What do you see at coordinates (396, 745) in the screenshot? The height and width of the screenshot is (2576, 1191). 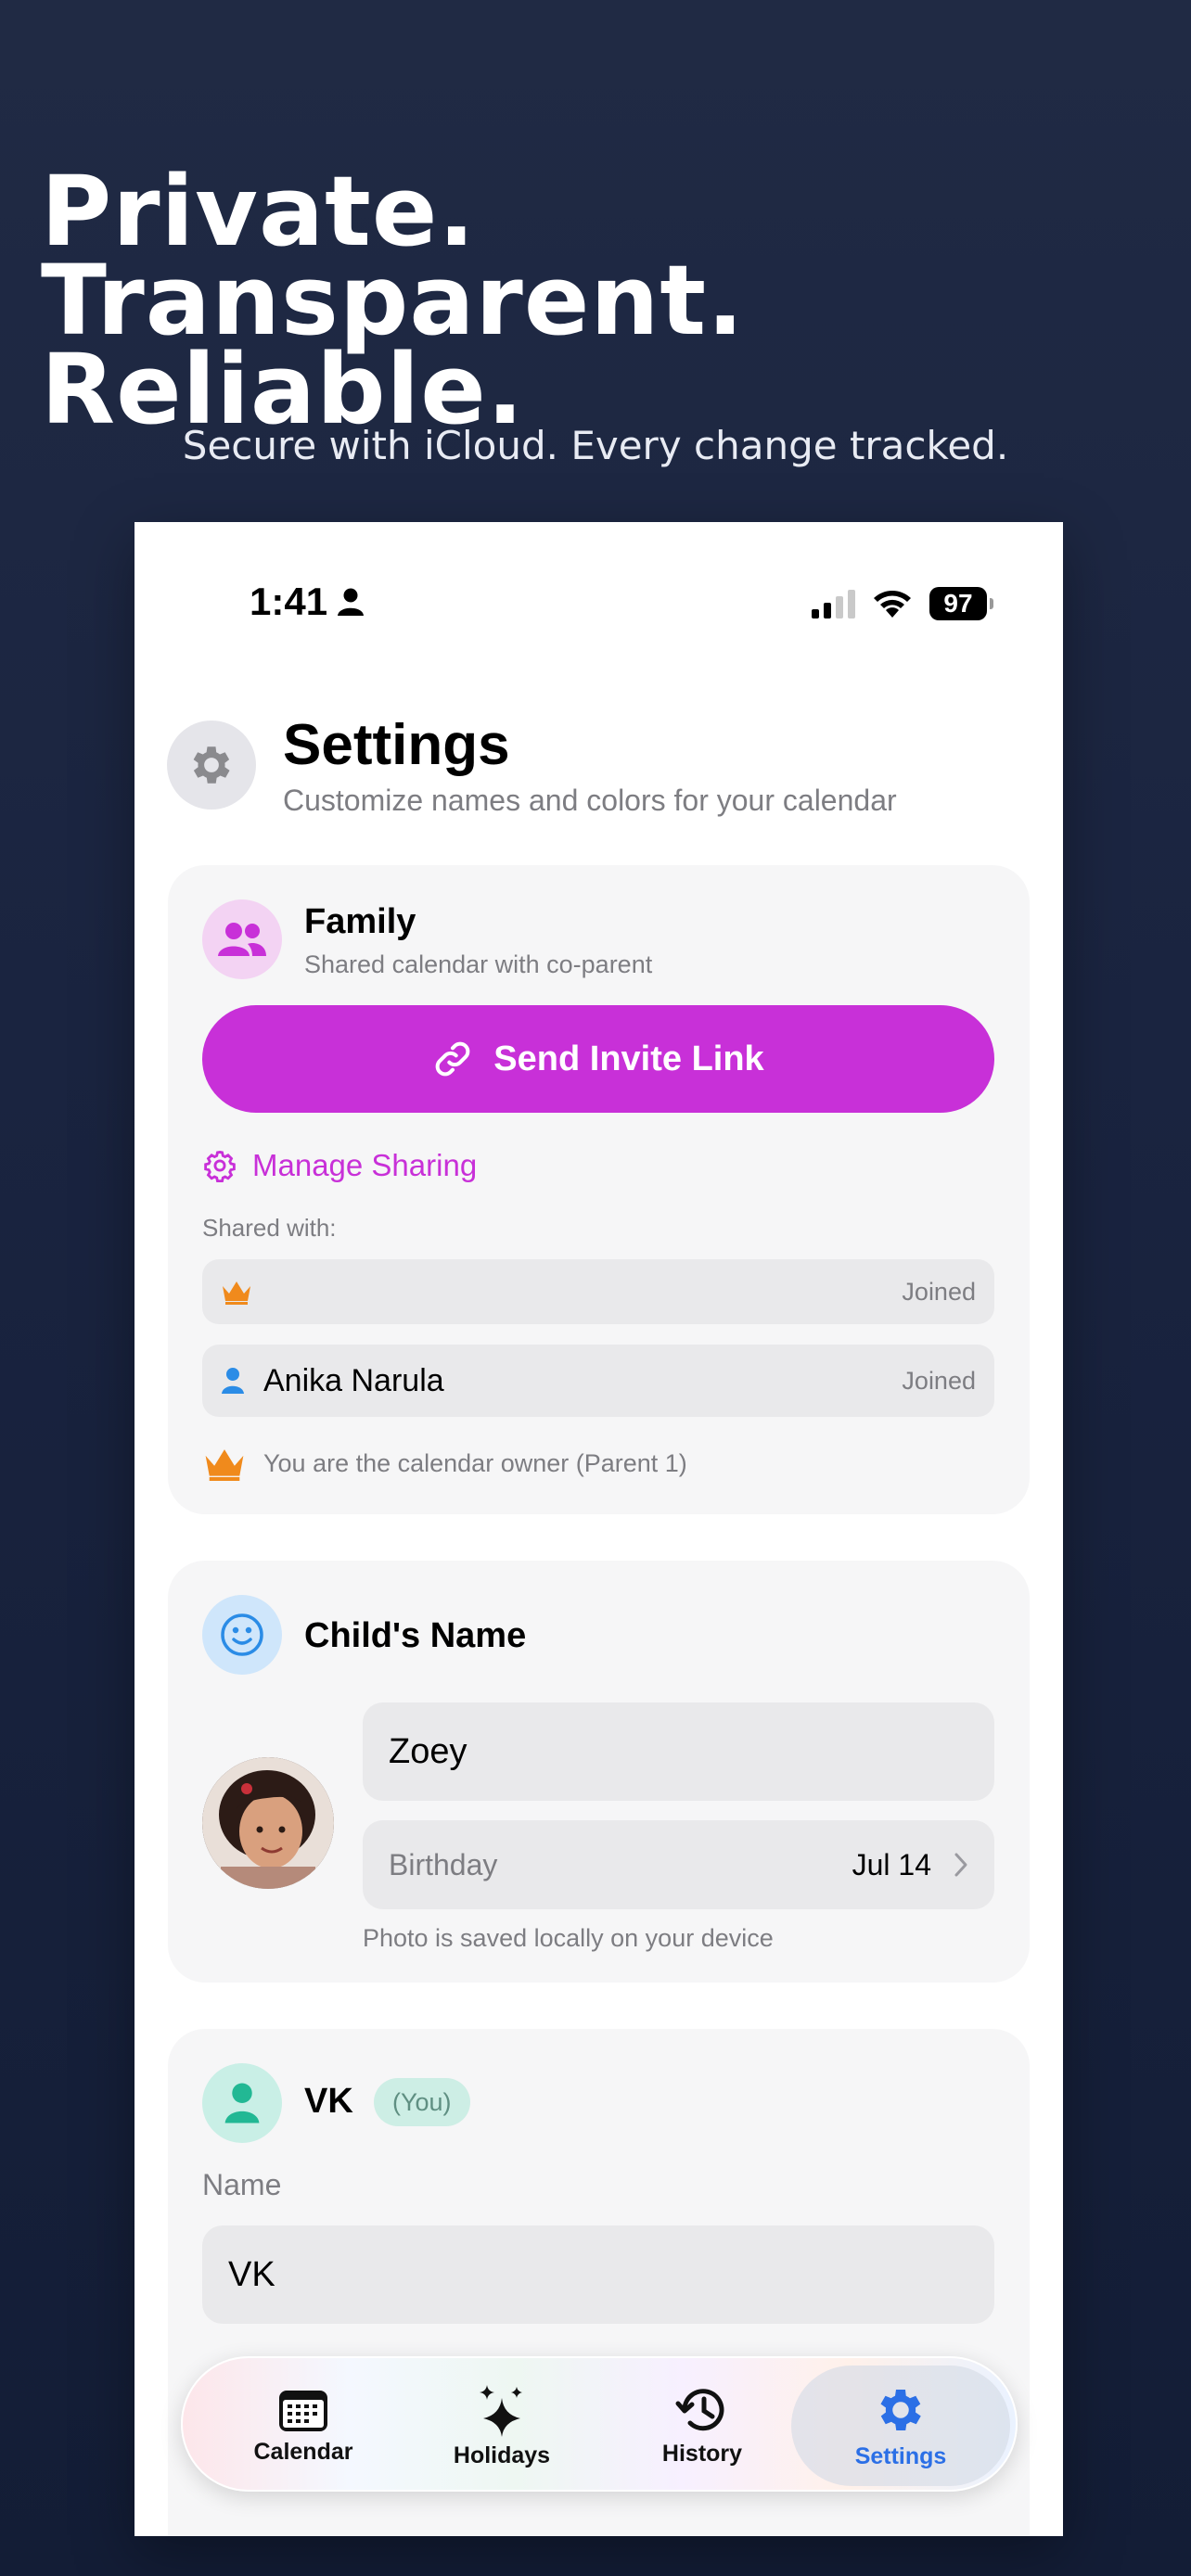 I see `page-title: Settings` at bounding box center [396, 745].